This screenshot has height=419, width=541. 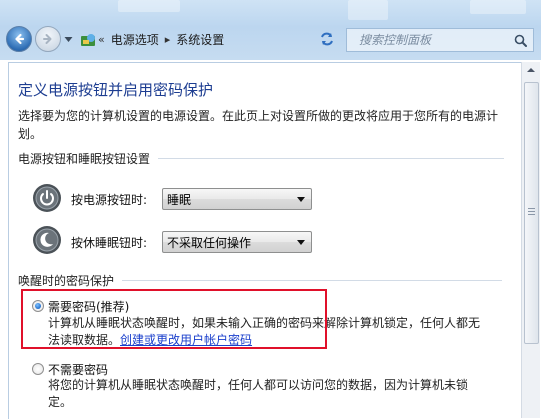 I want to click on password-group-header: 唤醒时的密码保护, so click(x=260, y=280).